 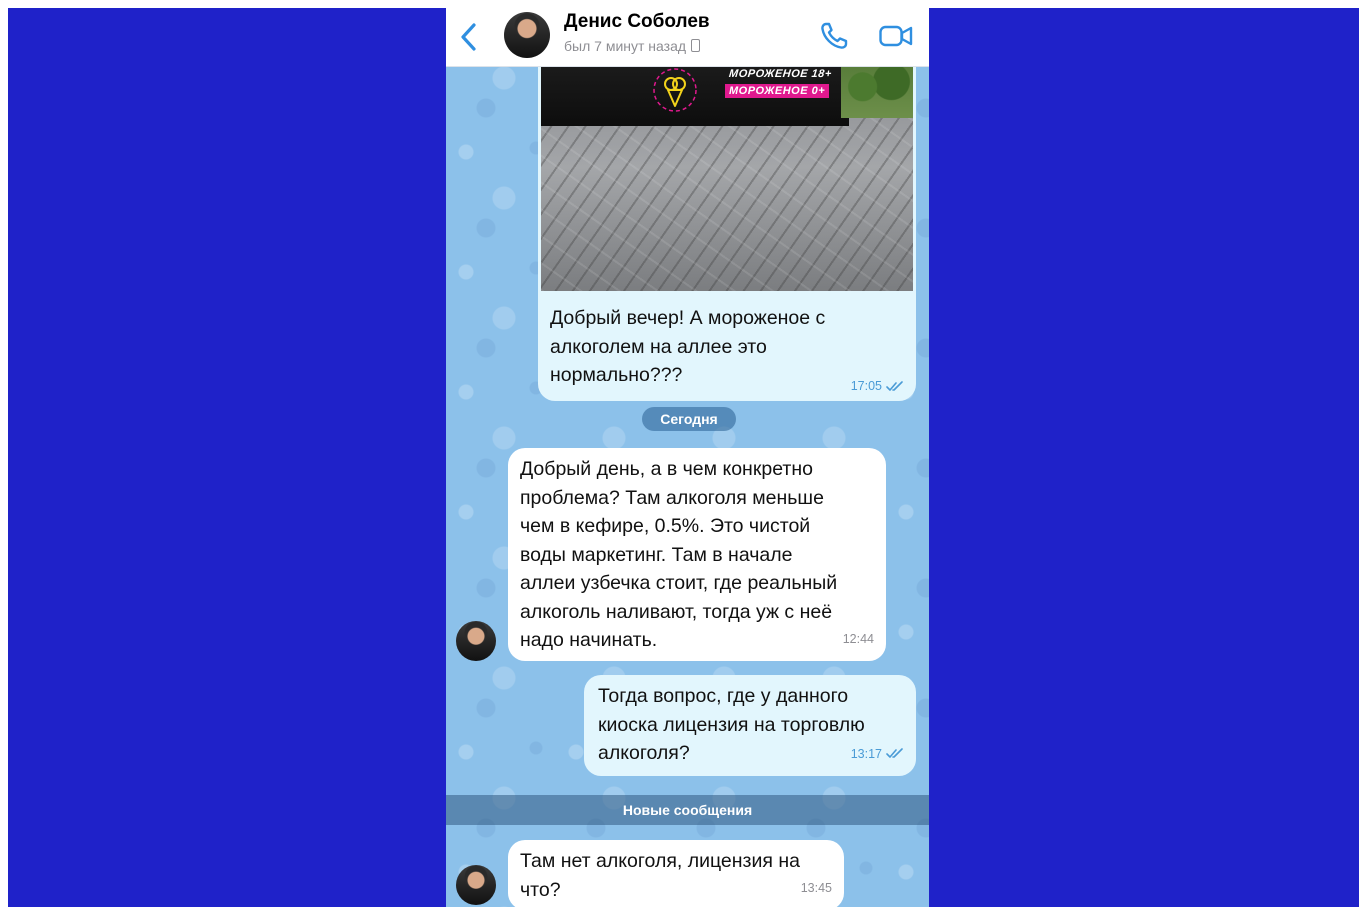 I want to click on message-time: 13:45, so click(x=816, y=887).